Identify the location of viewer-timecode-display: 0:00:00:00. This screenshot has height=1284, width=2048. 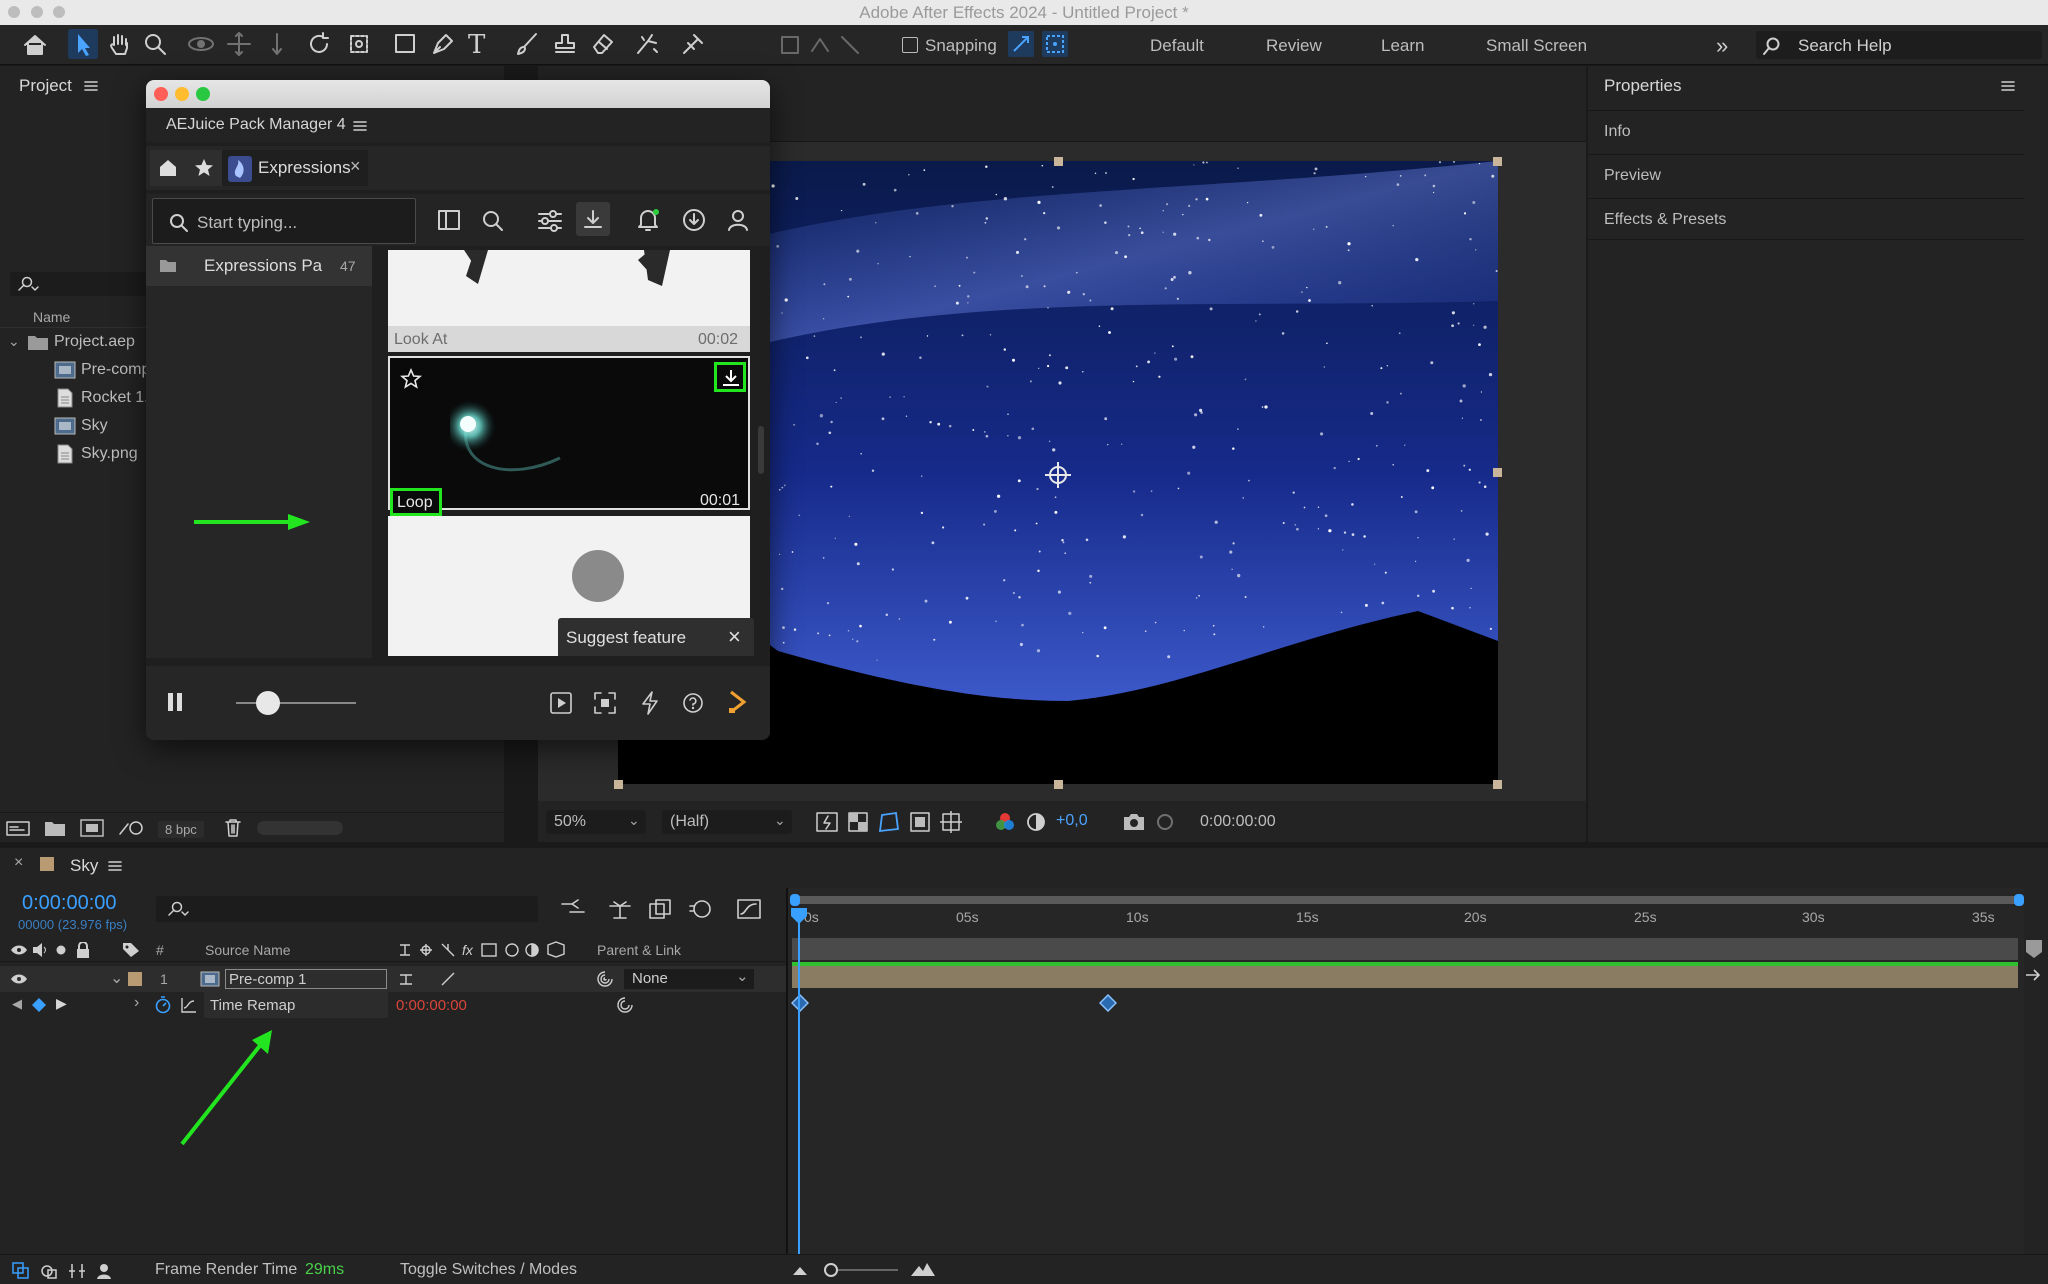
(1244, 822).